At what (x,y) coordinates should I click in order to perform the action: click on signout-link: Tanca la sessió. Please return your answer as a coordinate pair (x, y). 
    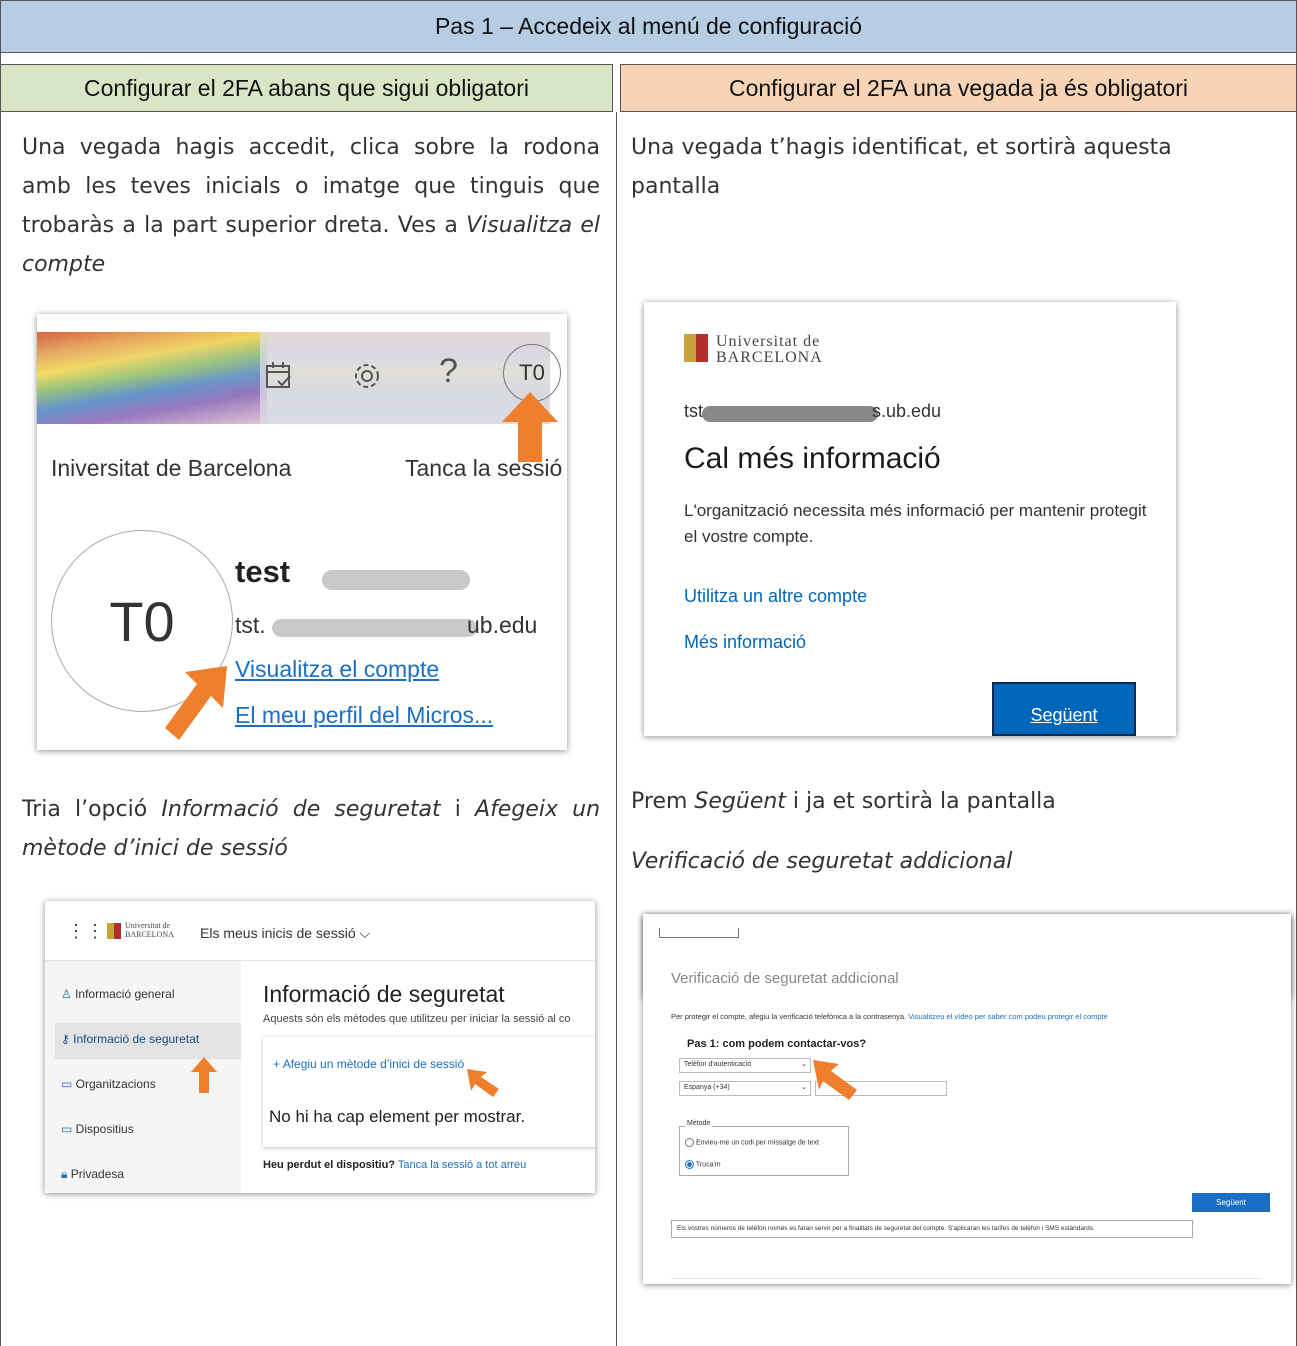
    Looking at the image, I should click on (483, 468).